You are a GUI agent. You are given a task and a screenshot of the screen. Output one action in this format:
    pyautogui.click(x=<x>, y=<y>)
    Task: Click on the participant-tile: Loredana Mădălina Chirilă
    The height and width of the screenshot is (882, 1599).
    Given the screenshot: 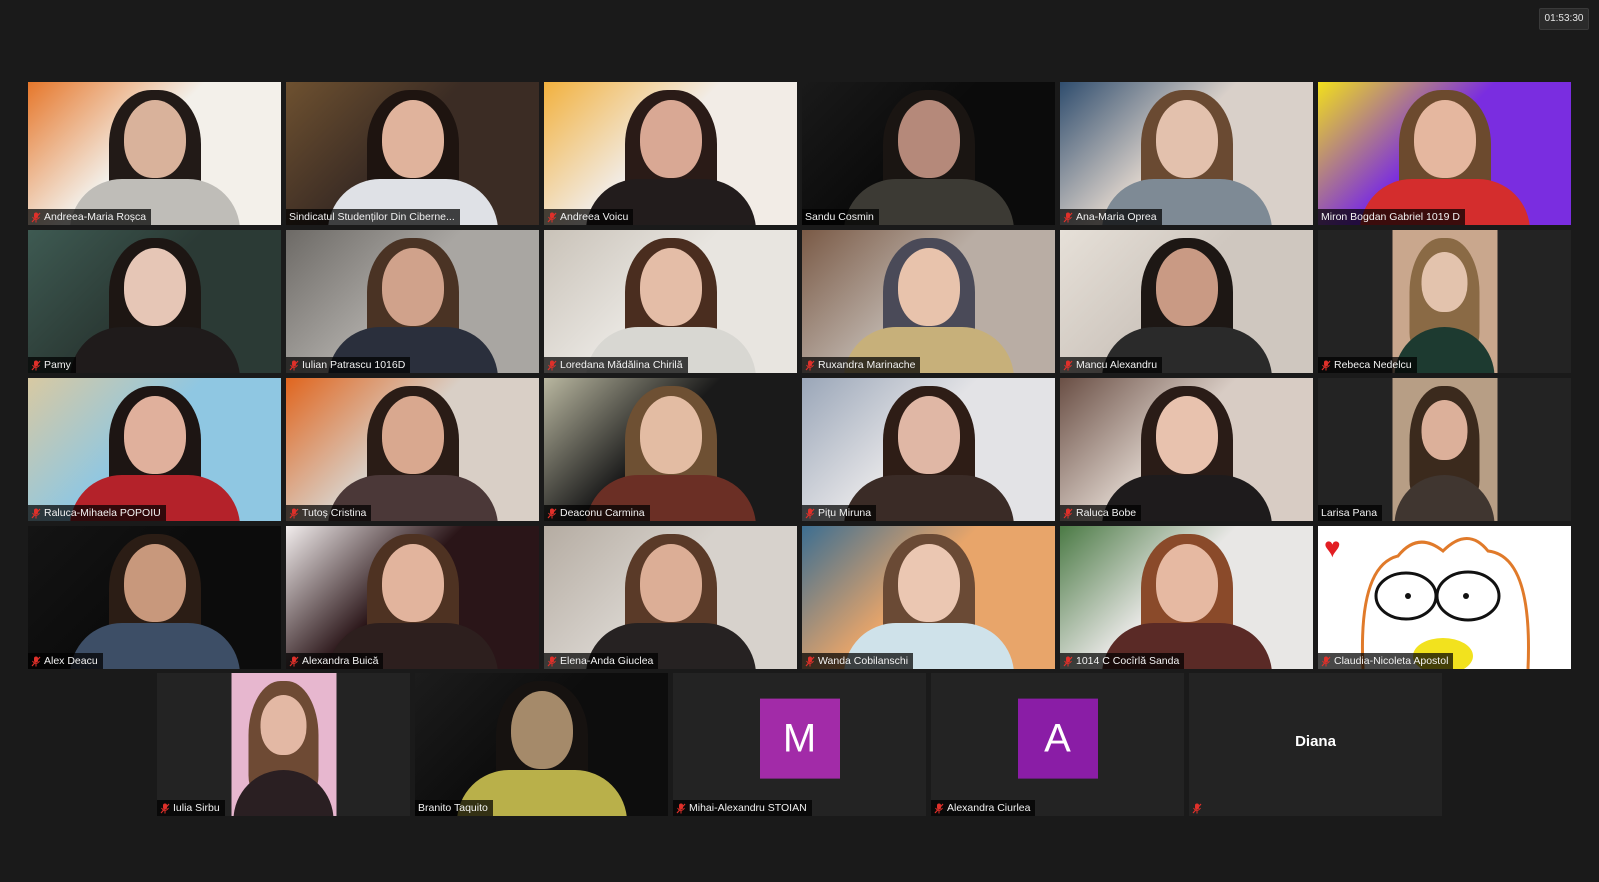 What is the action you would take?
    pyautogui.click(x=670, y=301)
    